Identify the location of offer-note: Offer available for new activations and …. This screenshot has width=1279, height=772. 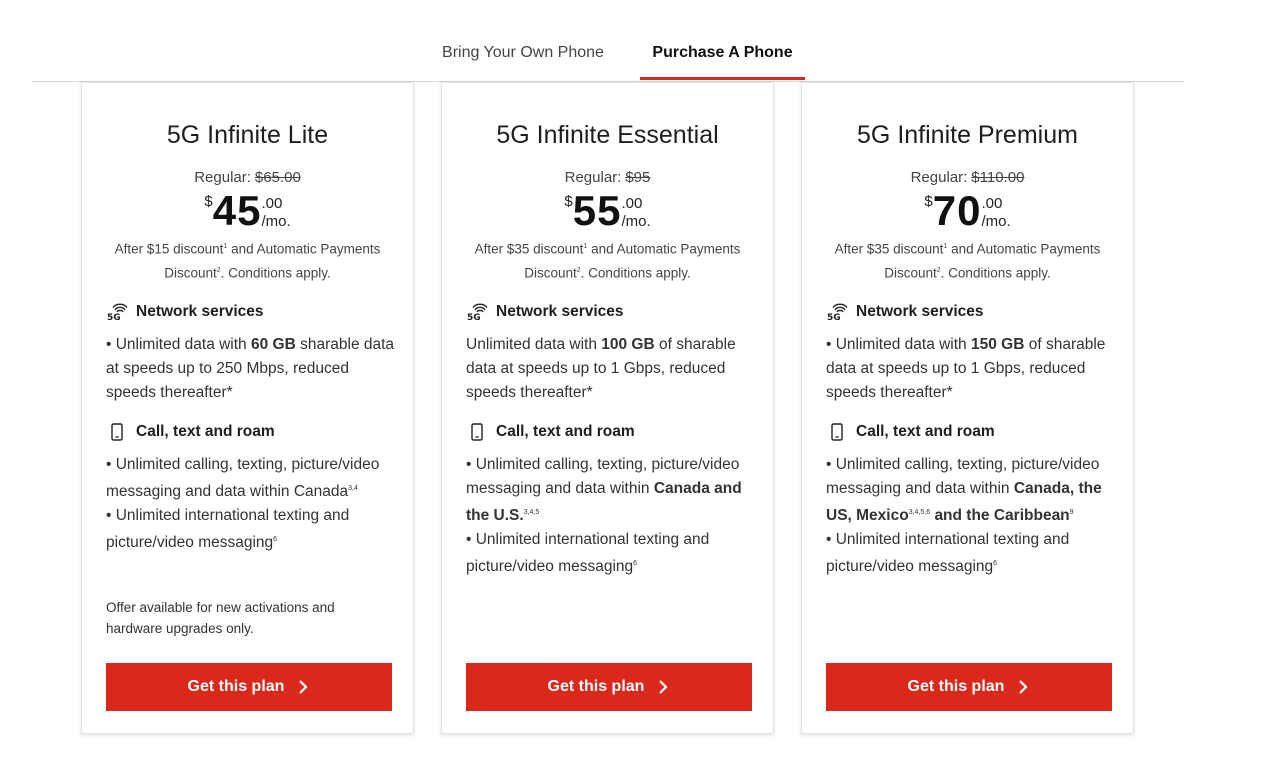
(220, 618).